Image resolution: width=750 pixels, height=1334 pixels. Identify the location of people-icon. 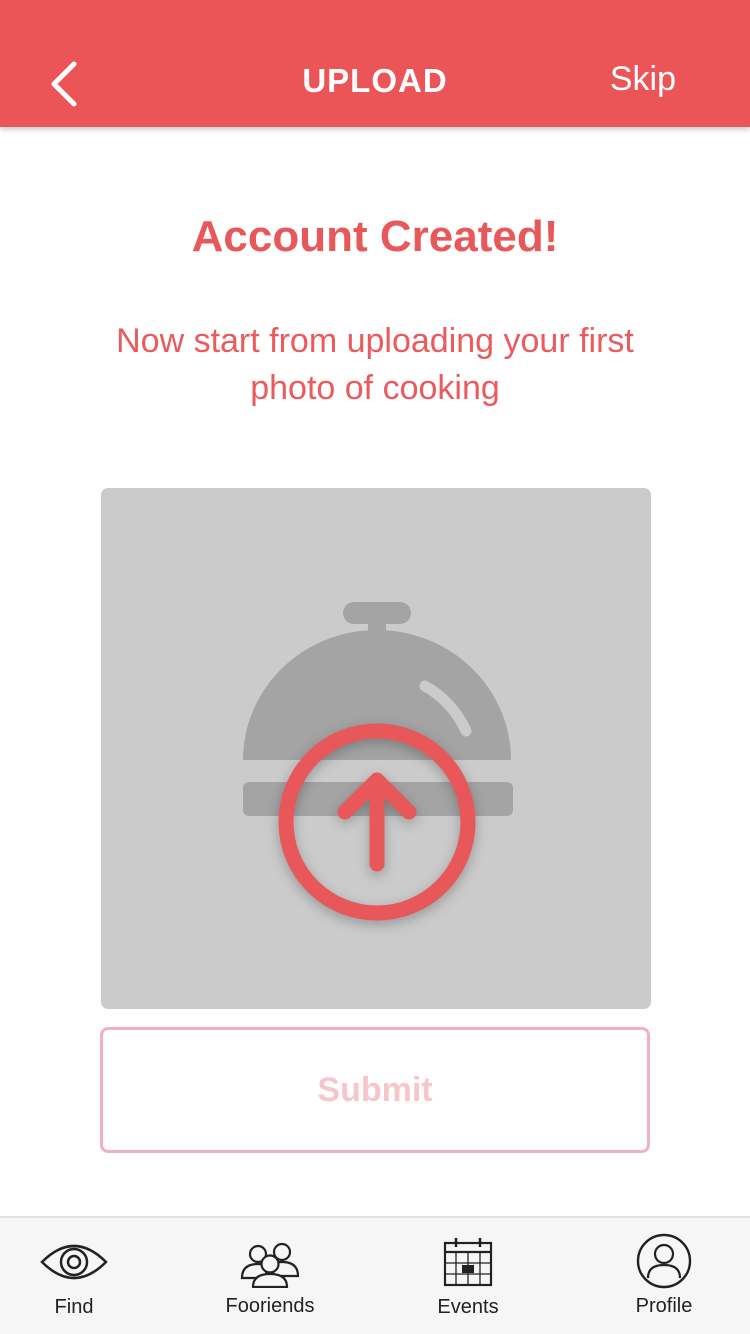
(270, 1265).